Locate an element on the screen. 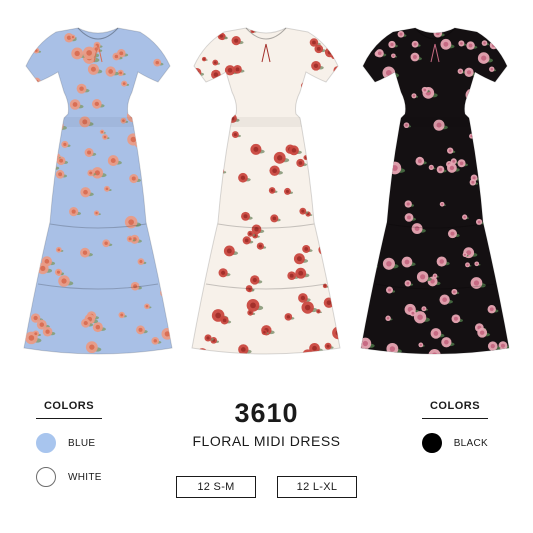 The width and height of the screenshot is (533, 533). product-name: FLORAL MIDI DRESS is located at coordinates (266, 441).